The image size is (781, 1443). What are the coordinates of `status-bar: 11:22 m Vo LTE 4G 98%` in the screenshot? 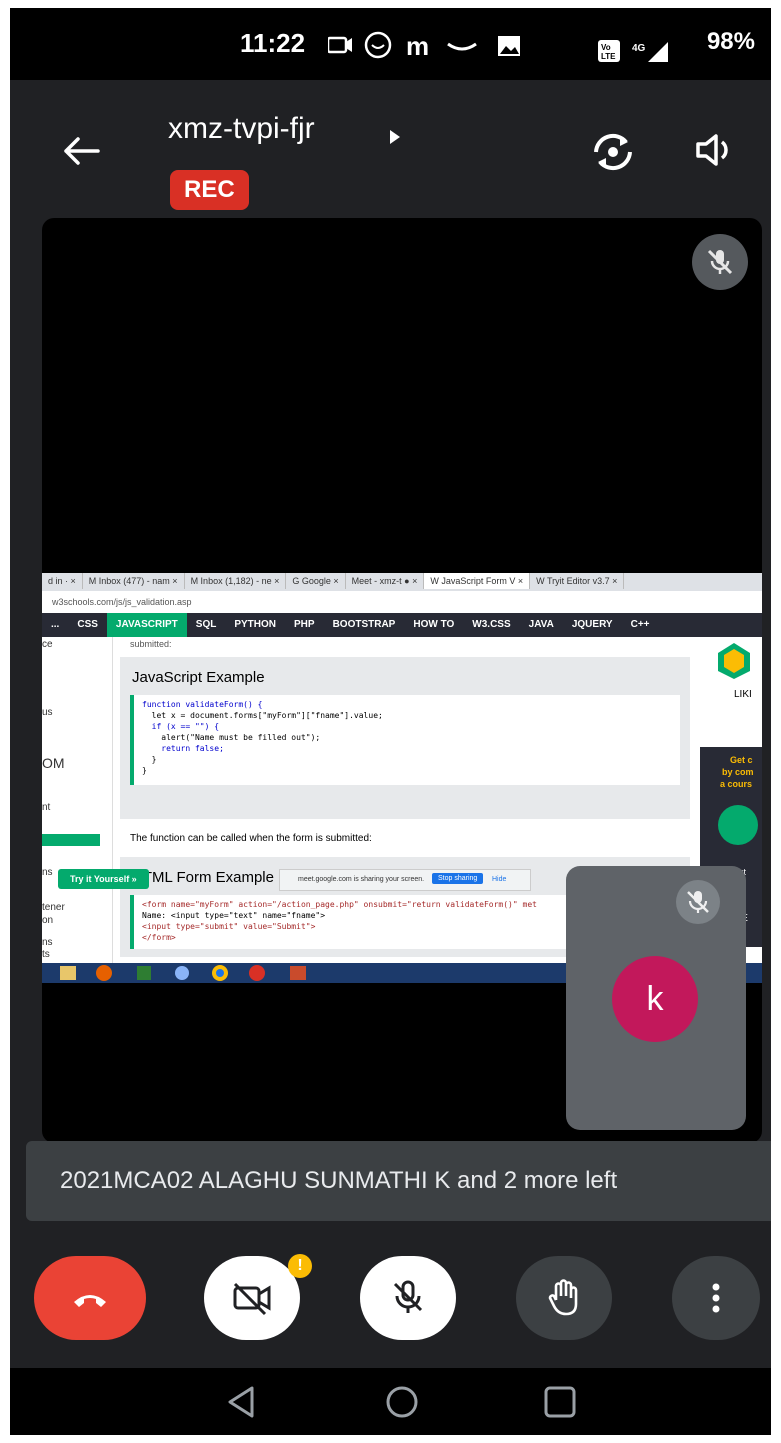 It's located at (390, 44).